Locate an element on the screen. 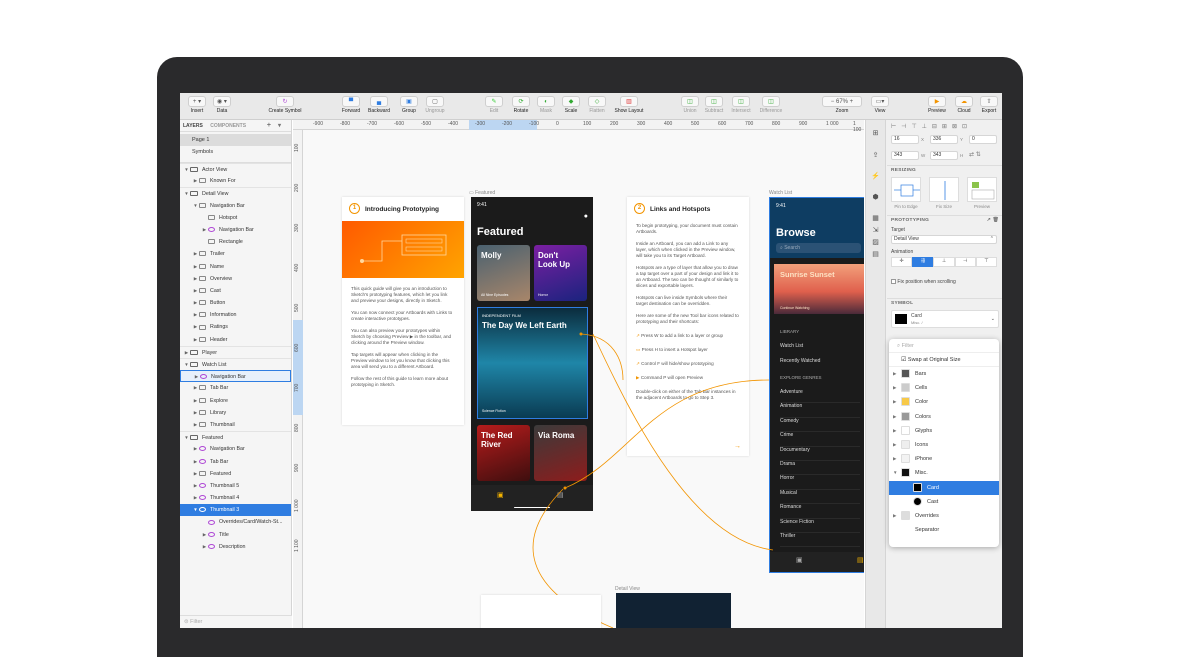  tab-layers: LAYERS is located at coordinates (193, 126).